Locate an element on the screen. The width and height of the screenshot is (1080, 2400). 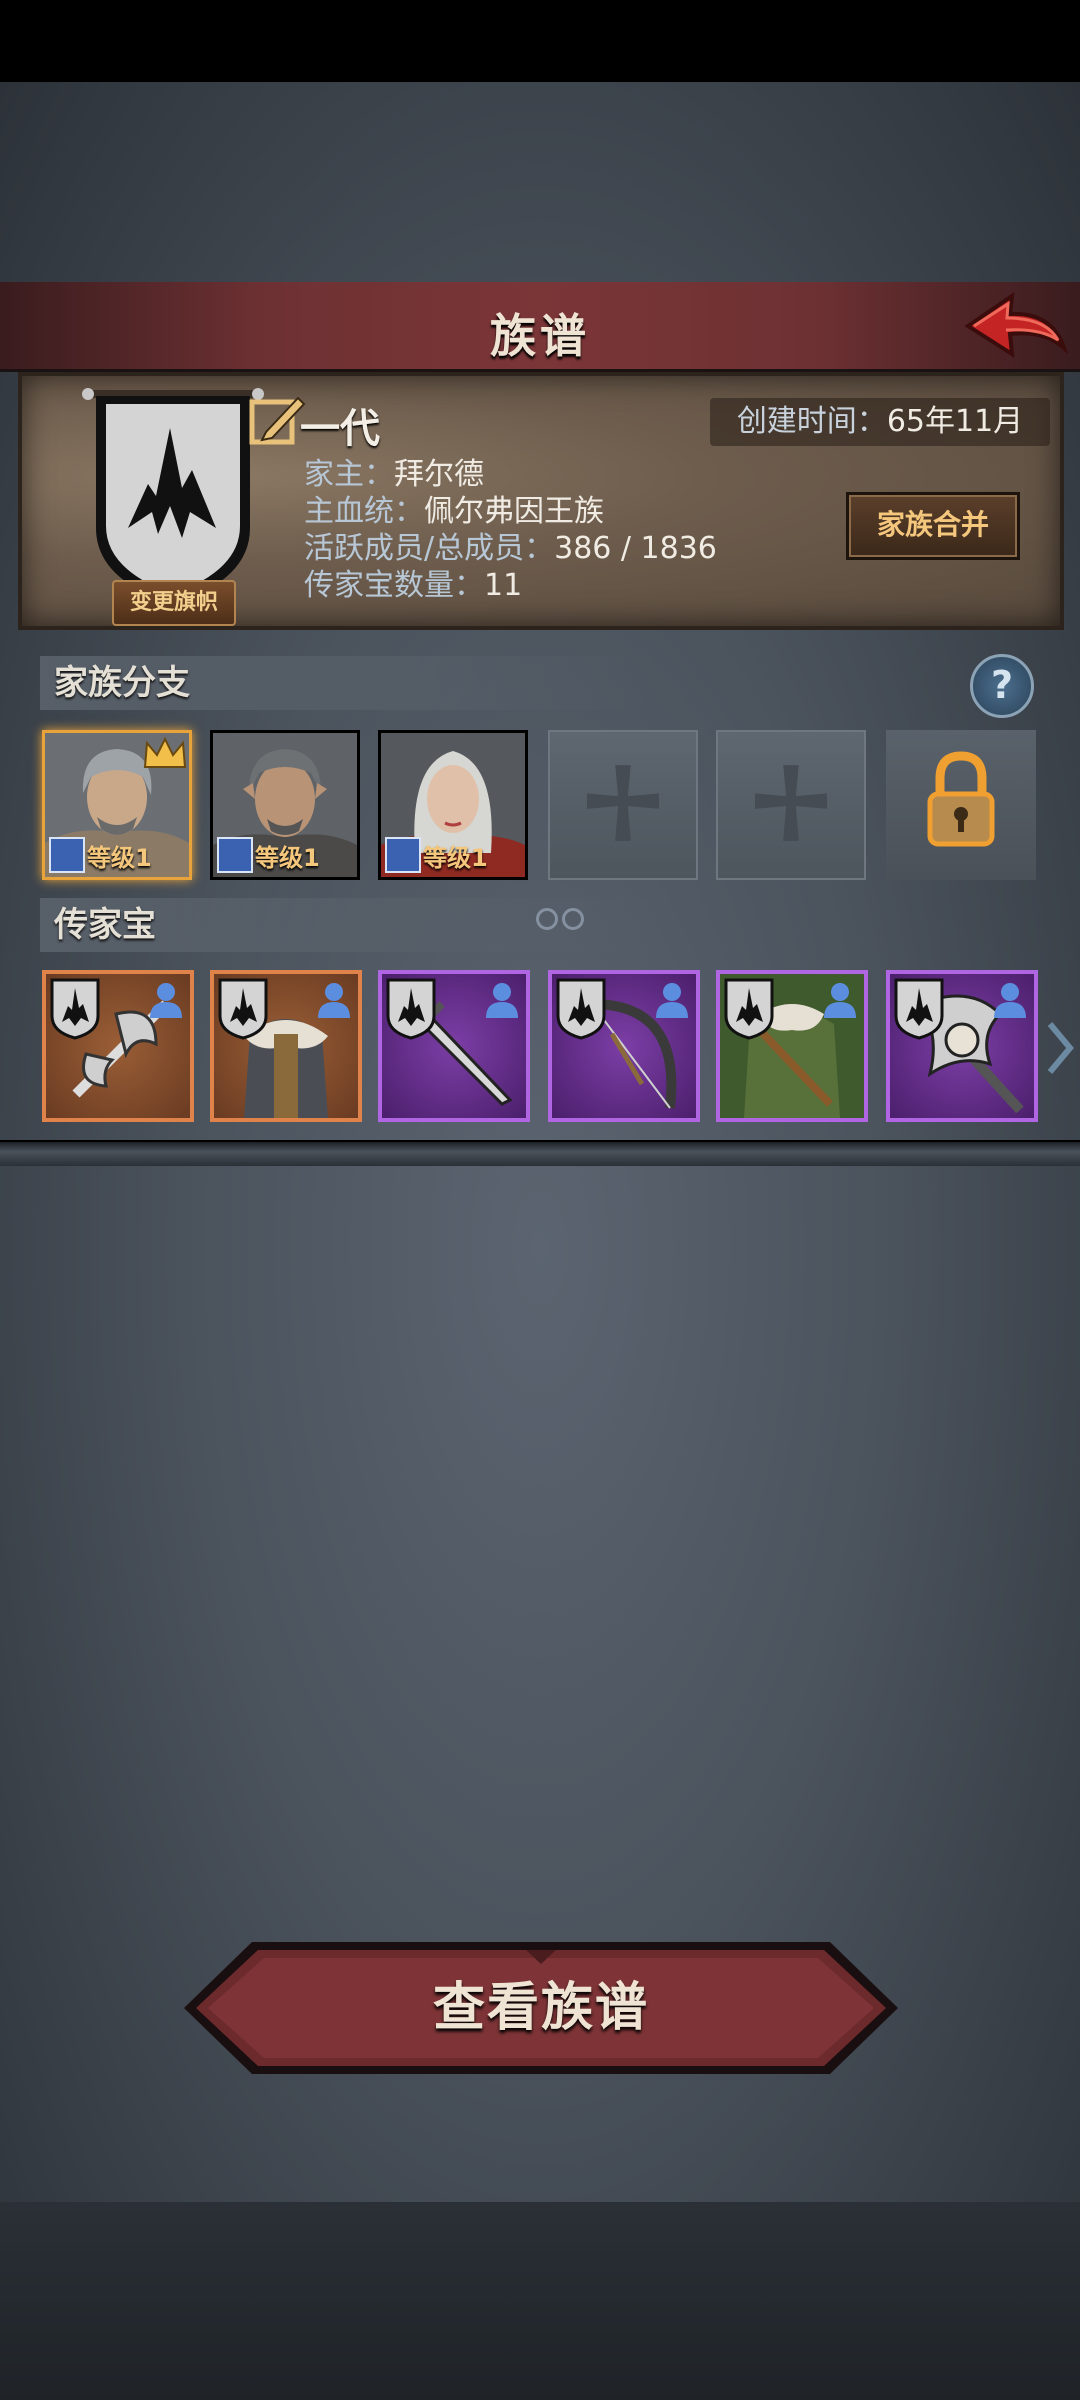
info-value: 拜尔德 is located at coordinates (439, 474).